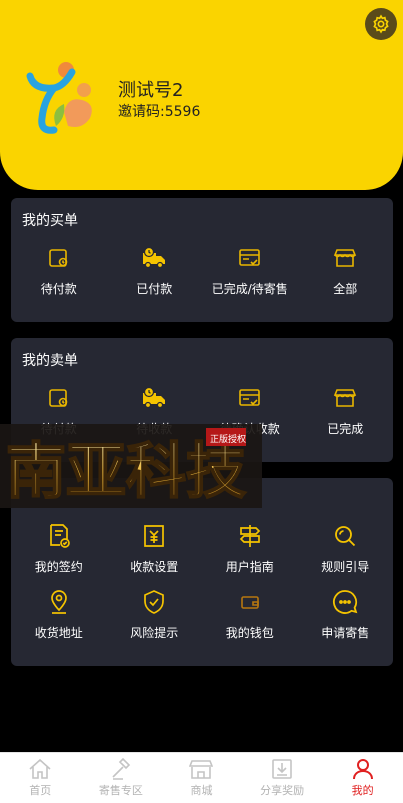 This screenshot has height=803, width=403. What do you see at coordinates (58, 289) in the screenshot?
I see `buy-pending-payment-label: 待付款` at bounding box center [58, 289].